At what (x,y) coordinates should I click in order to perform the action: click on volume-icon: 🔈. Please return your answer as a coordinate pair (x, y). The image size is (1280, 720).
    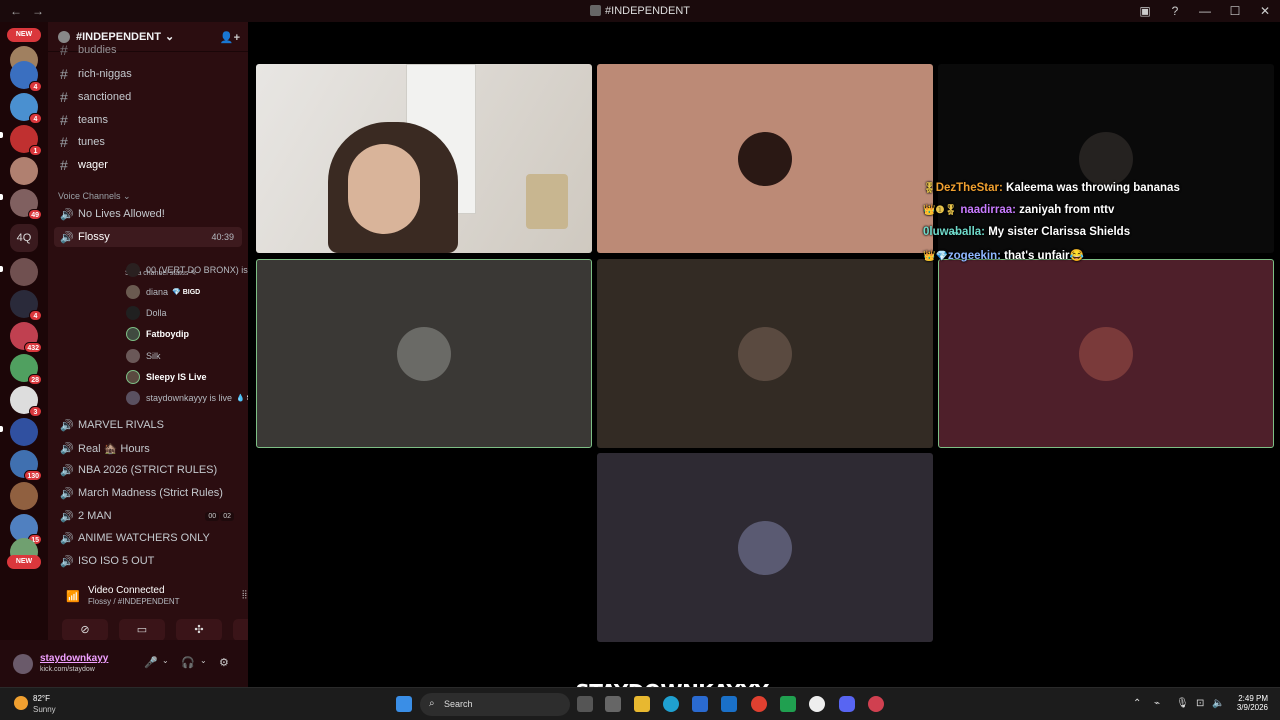
    Looking at the image, I should click on (1218, 703).